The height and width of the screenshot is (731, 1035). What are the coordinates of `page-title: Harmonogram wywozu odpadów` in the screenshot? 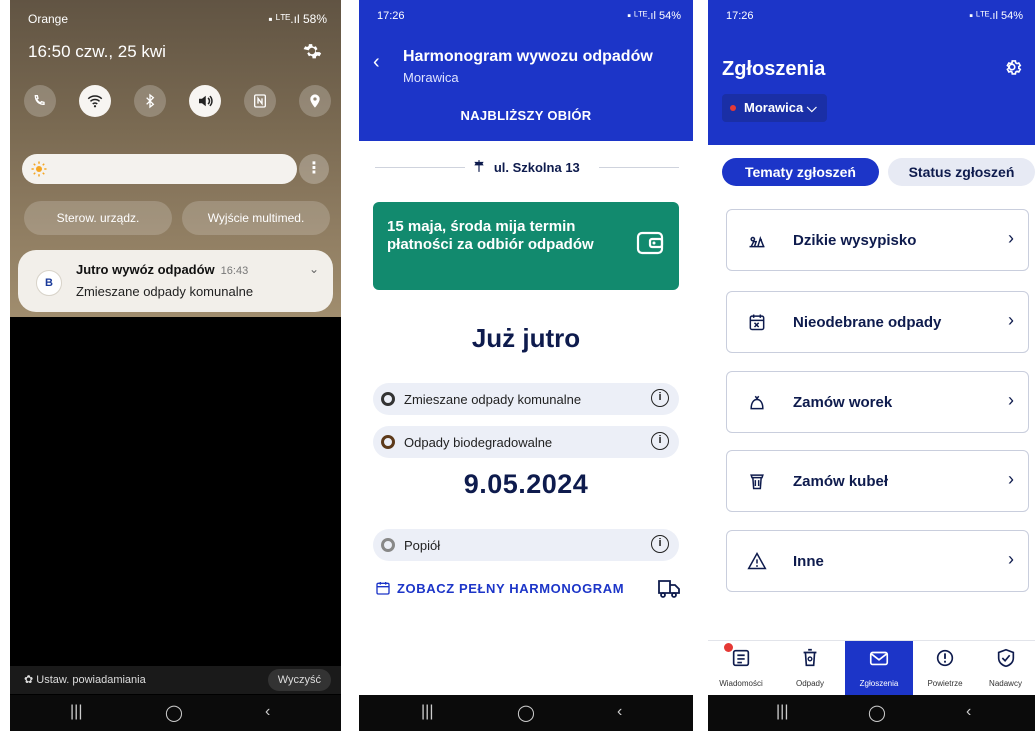 It's located at (528, 56).